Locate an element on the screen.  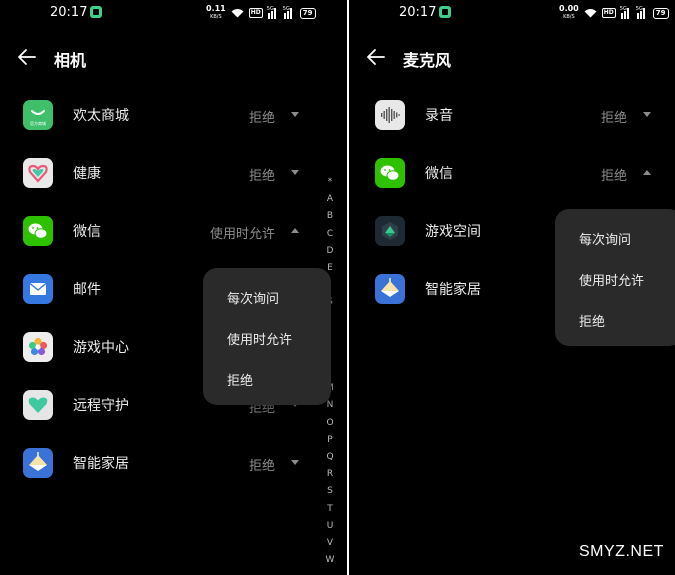
network-speed: 0.00 KB/S is located at coordinates (569, 12).